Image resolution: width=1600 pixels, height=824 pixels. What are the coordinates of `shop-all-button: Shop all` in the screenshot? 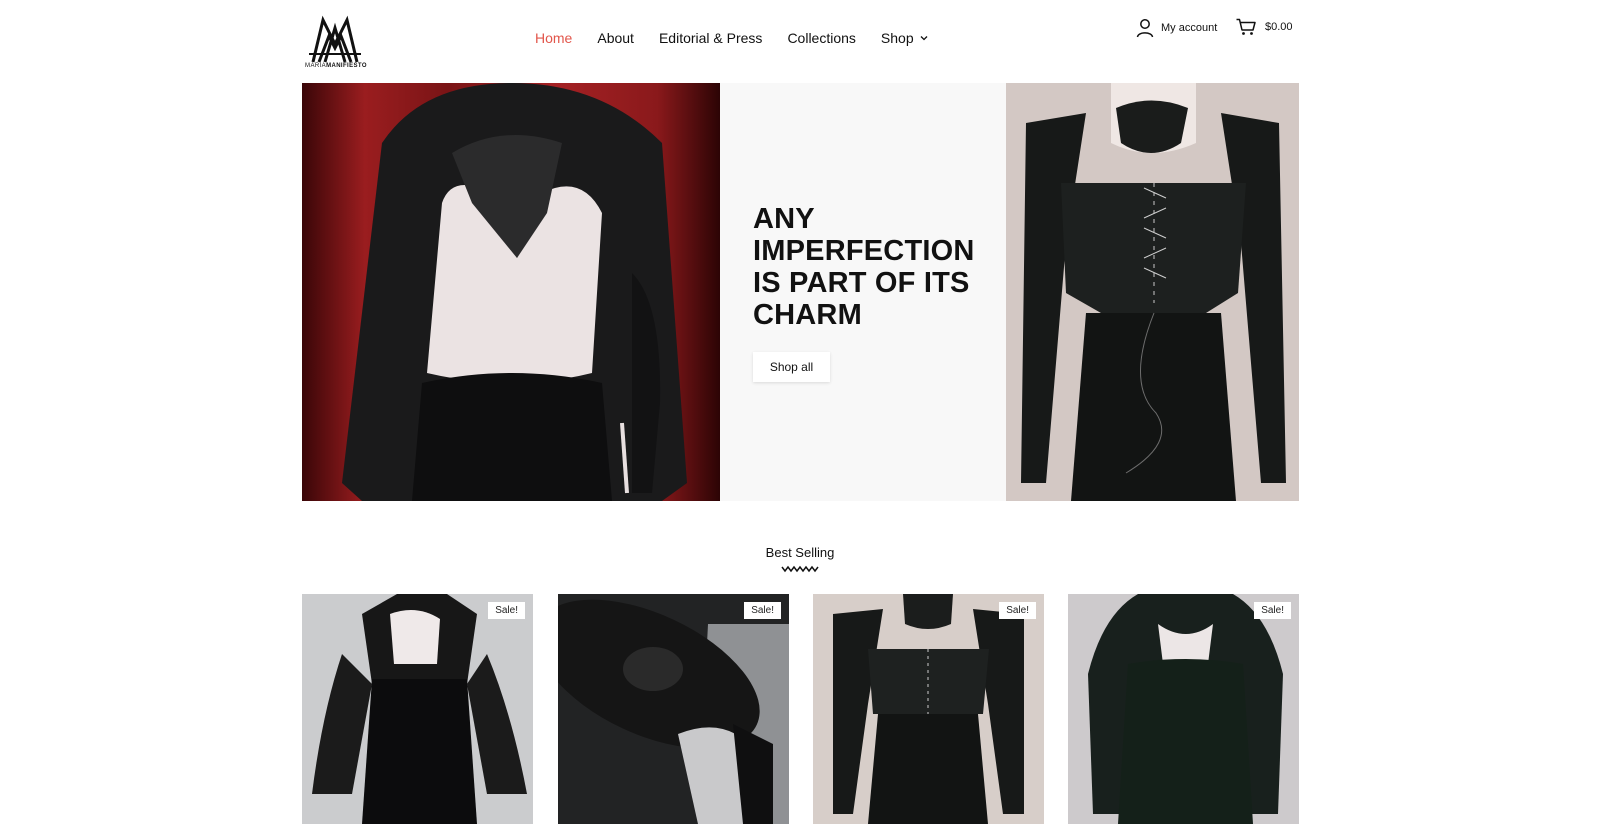 It's located at (791, 367).